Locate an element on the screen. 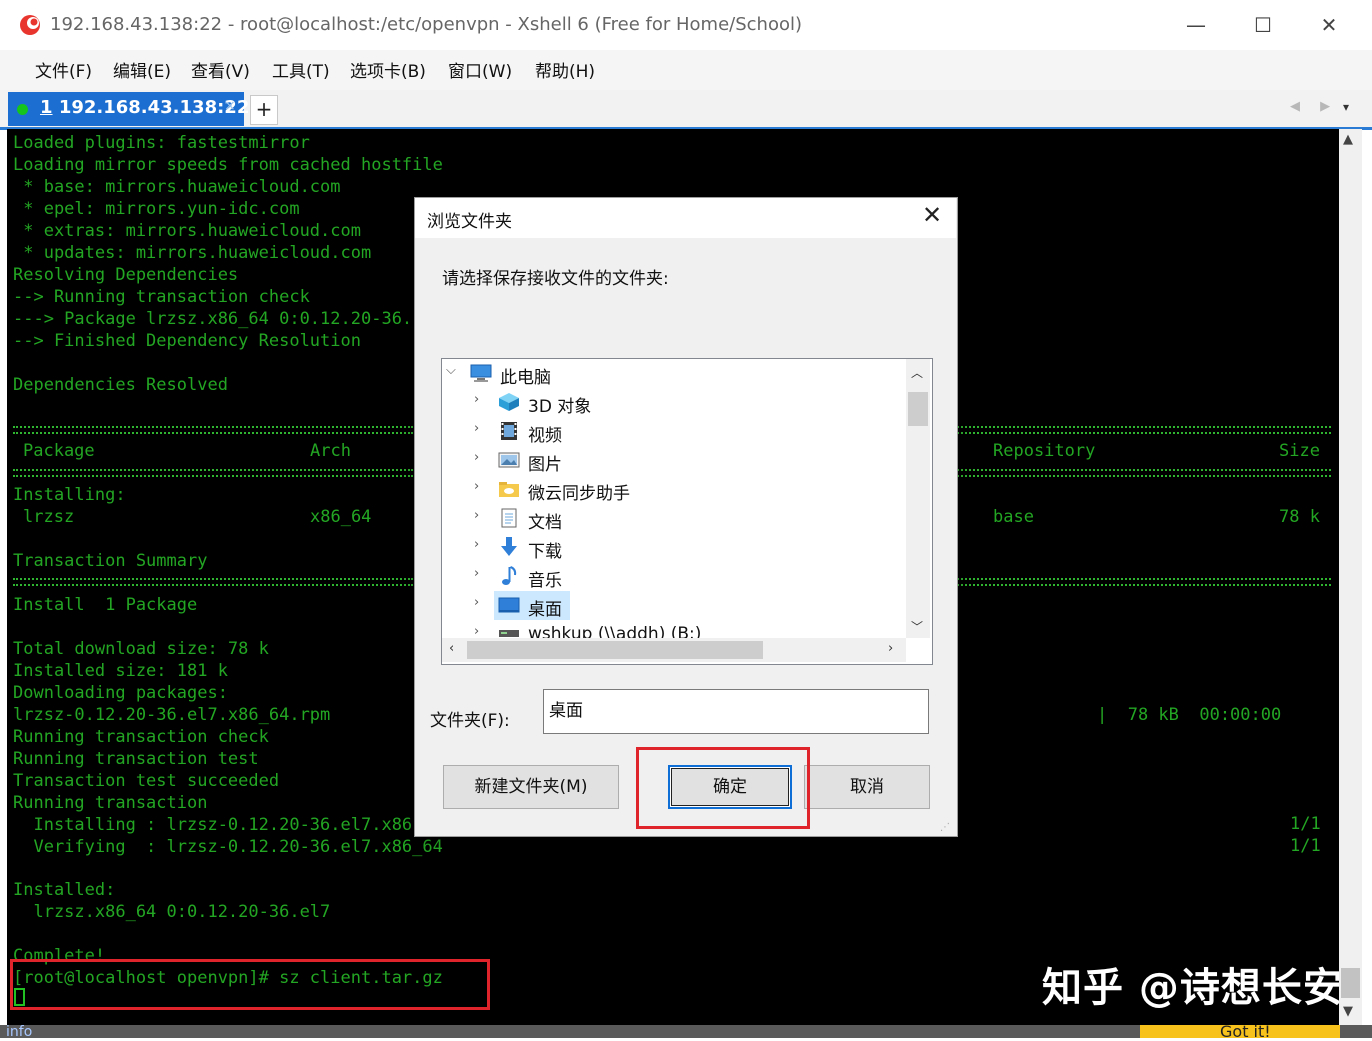 Image resolution: width=1372 pixels, height=1041 pixels. tree-item-label: 视频 is located at coordinates (545, 436).